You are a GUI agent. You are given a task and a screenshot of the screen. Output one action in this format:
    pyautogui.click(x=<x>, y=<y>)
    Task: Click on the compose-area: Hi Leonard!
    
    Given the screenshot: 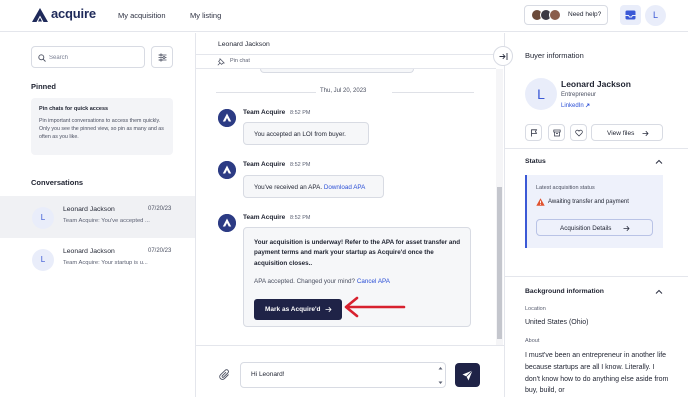 What is the action you would take?
    pyautogui.click(x=350, y=371)
    